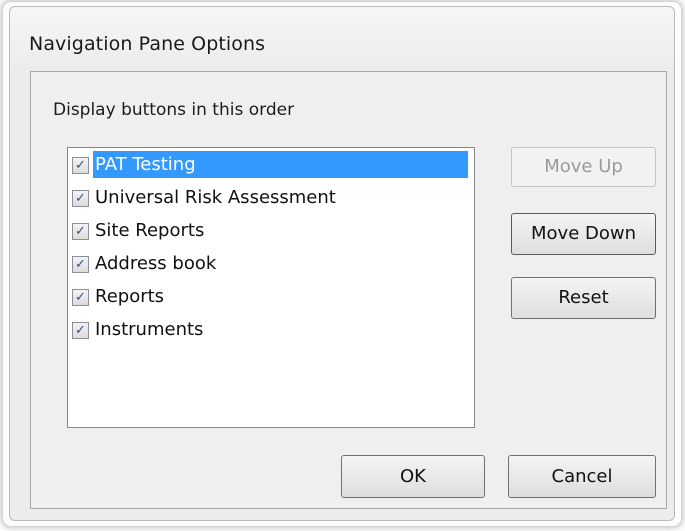 Image resolution: width=685 pixels, height=531 pixels. Describe the element at coordinates (272, 265) in the screenshot. I see `list-item: ✓ Address book` at that location.